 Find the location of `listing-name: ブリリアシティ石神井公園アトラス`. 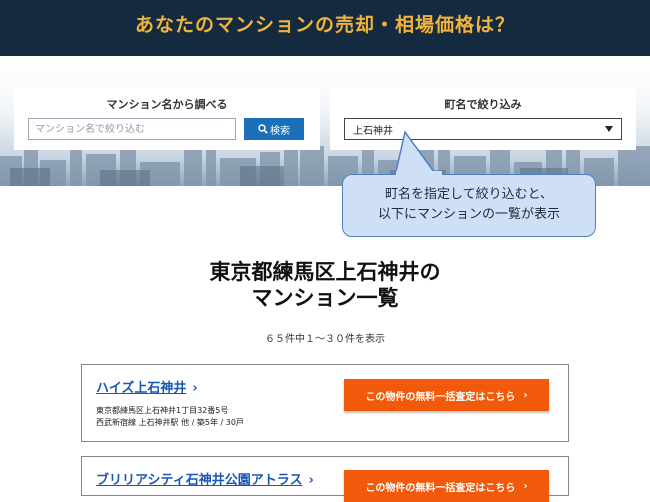

listing-name: ブリリアシティ石神井公園アトラス is located at coordinates (199, 480).